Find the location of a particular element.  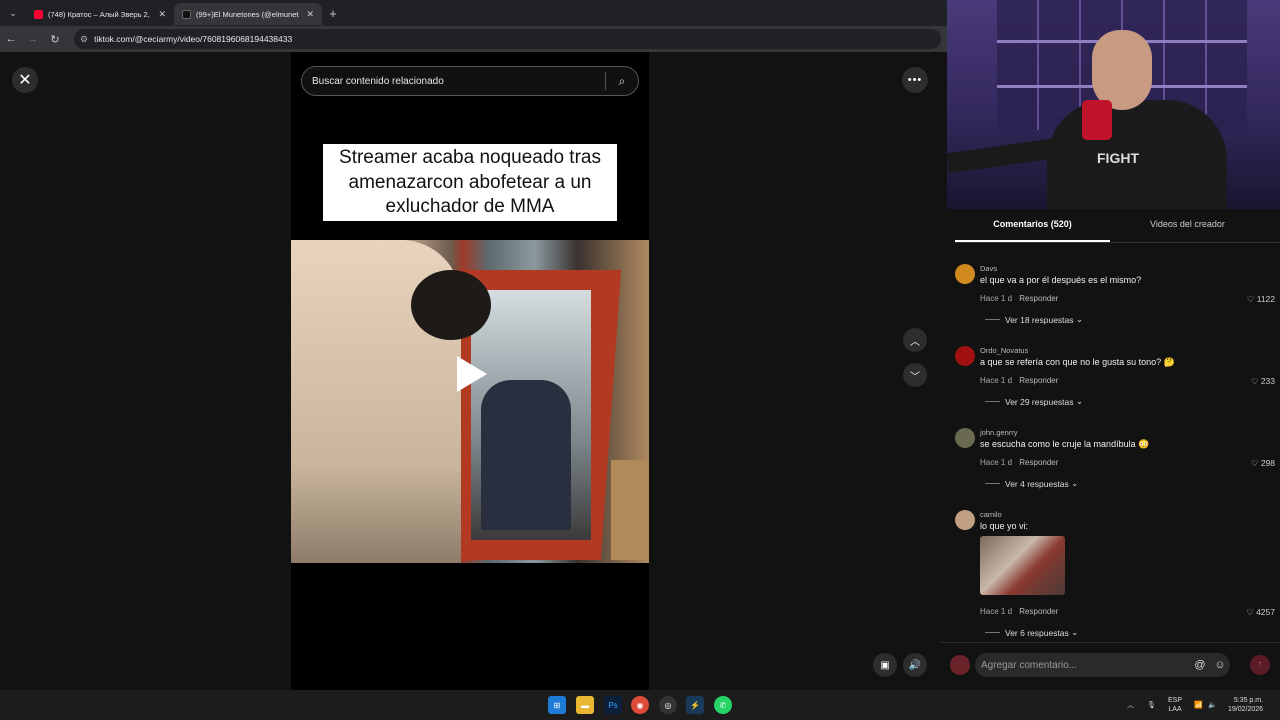

site-info-icon: ⚙ is located at coordinates (84, 39).